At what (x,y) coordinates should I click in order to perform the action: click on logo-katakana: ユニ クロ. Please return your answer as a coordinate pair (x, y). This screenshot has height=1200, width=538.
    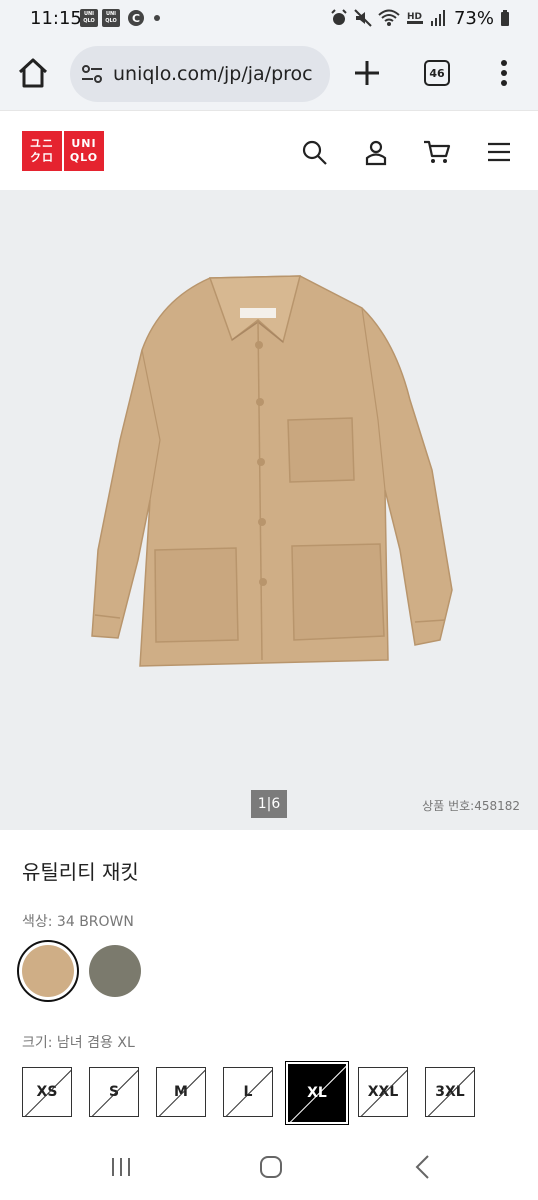
    Looking at the image, I should click on (42, 151).